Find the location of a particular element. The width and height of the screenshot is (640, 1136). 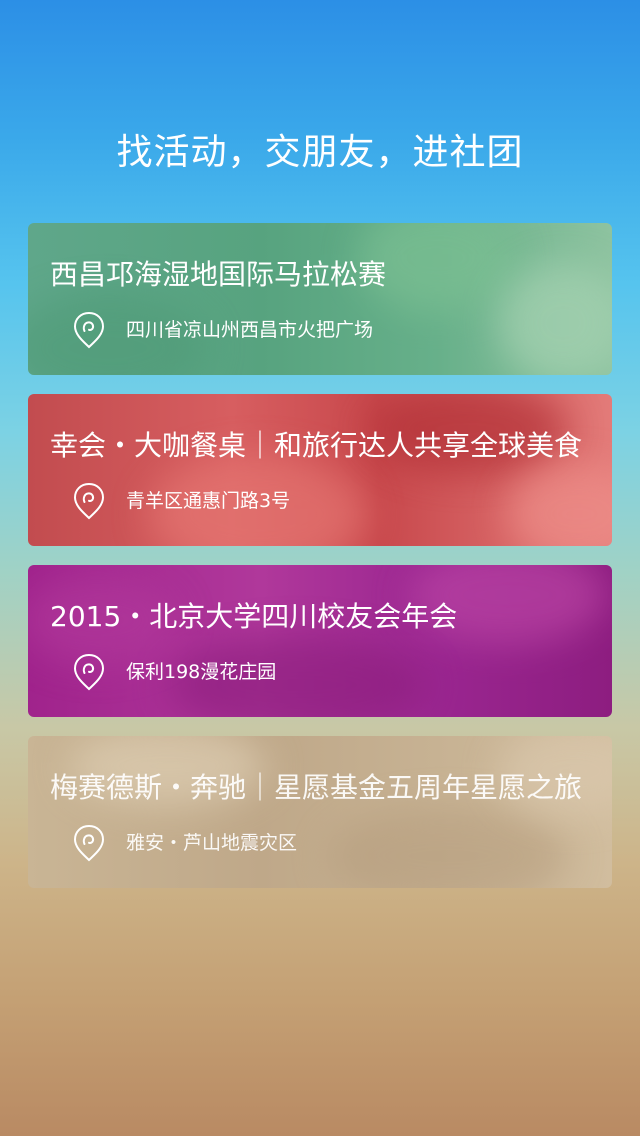

event-title: 梅赛德斯・奔驰｜星愿基金五周年星愿之旅 is located at coordinates (316, 787).